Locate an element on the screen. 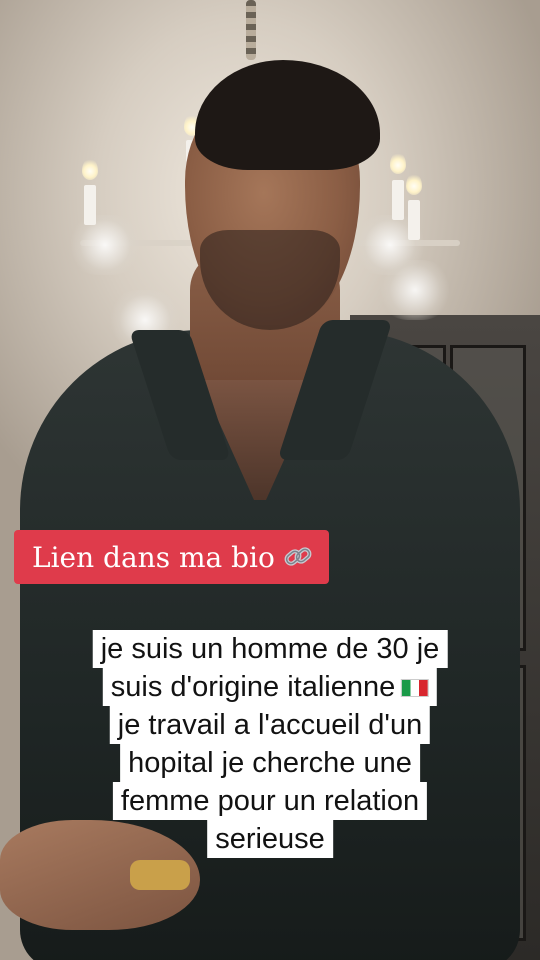 This screenshot has width=540, height=960. italy-flag-icon is located at coordinates (415, 688).